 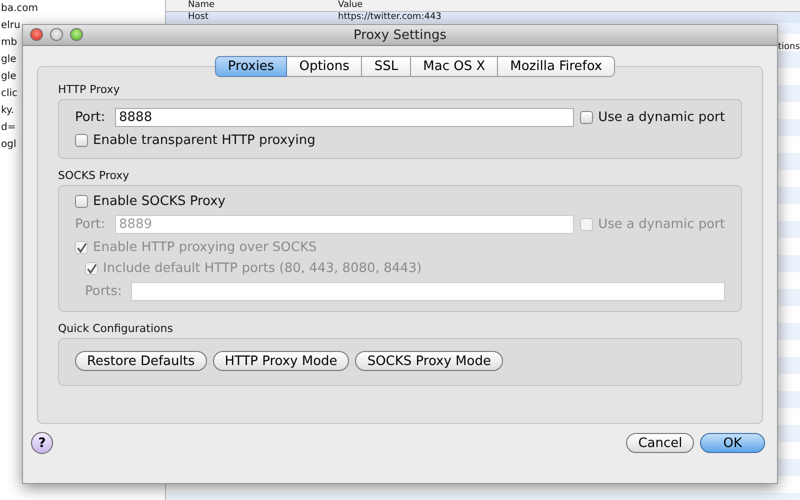 What do you see at coordinates (351, 5) in the screenshot?
I see `column-header: Value` at bounding box center [351, 5].